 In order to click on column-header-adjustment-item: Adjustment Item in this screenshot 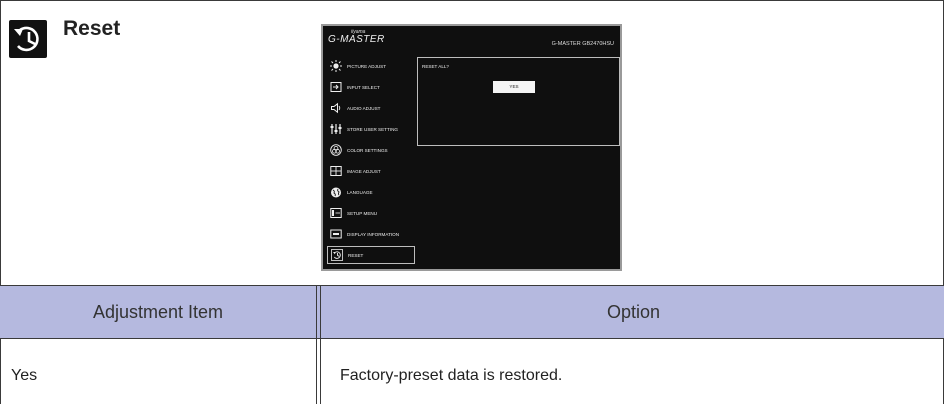, I will do `click(158, 311)`.